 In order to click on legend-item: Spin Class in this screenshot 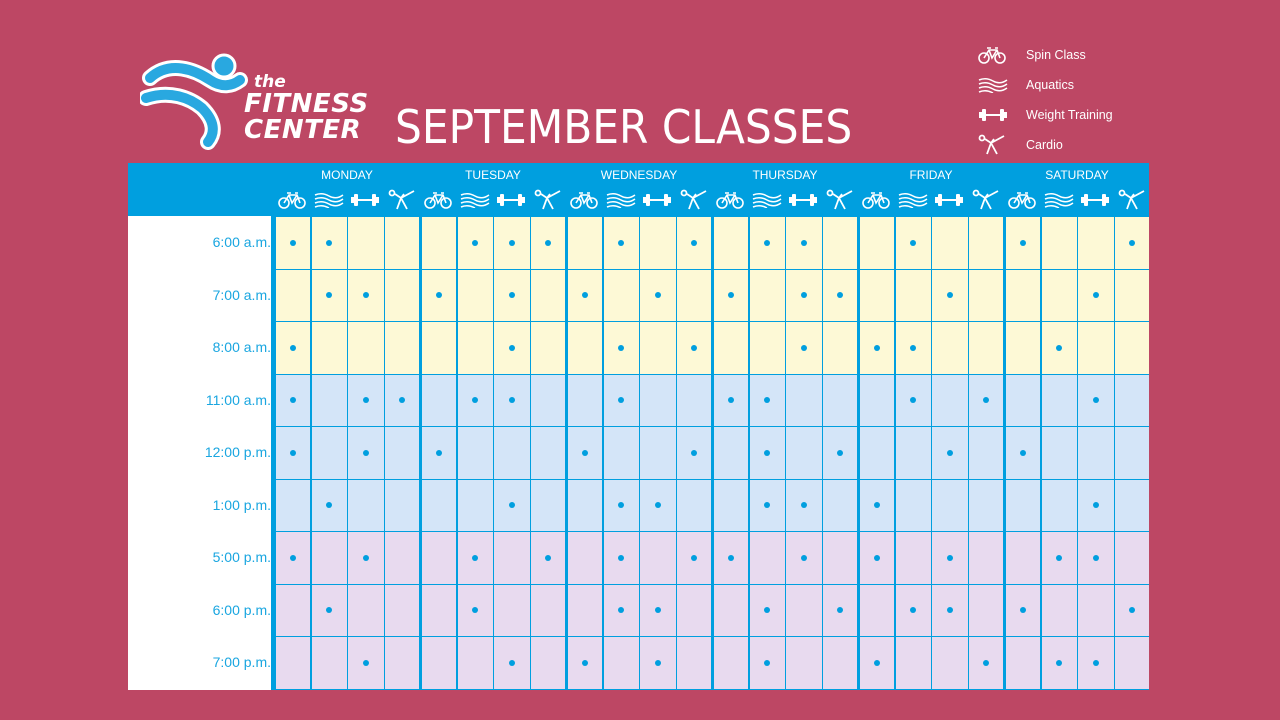, I will do `click(1045, 55)`.